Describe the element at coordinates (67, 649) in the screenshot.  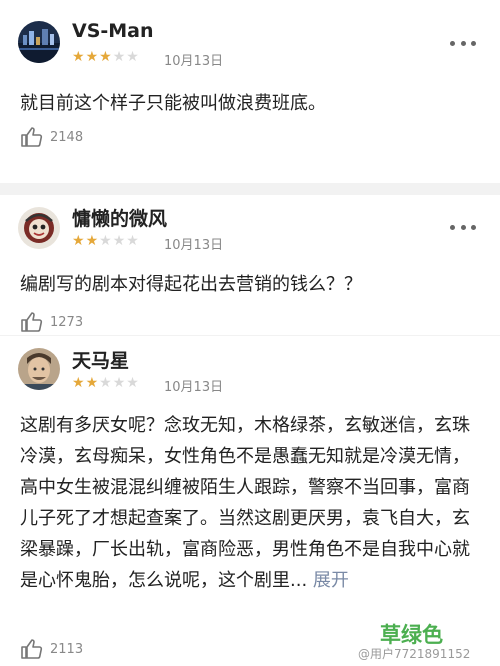
I see `like-count: 2113` at that location.